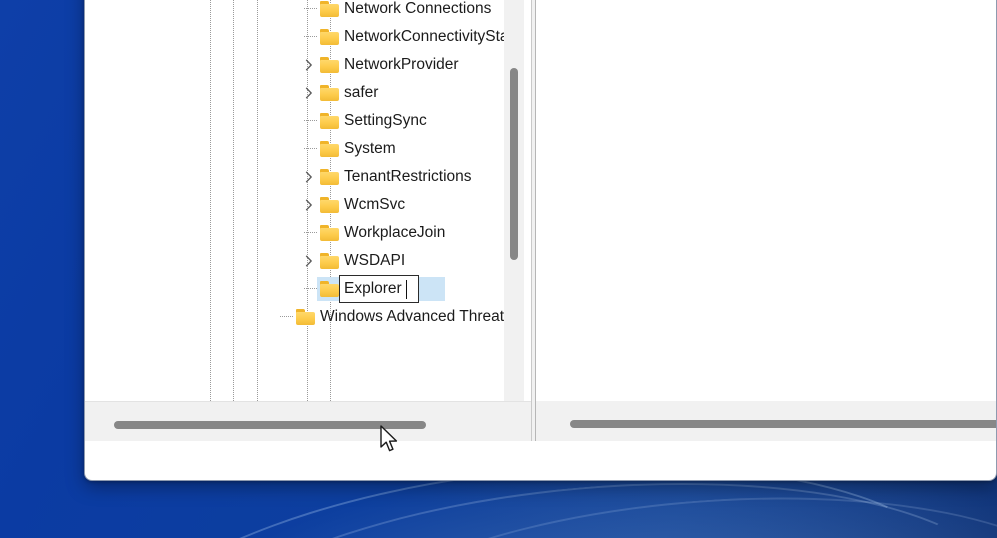  Describe the element at coordinates (294, 11) in the screenshot. I see `tree-row: Network Connections` at that location.